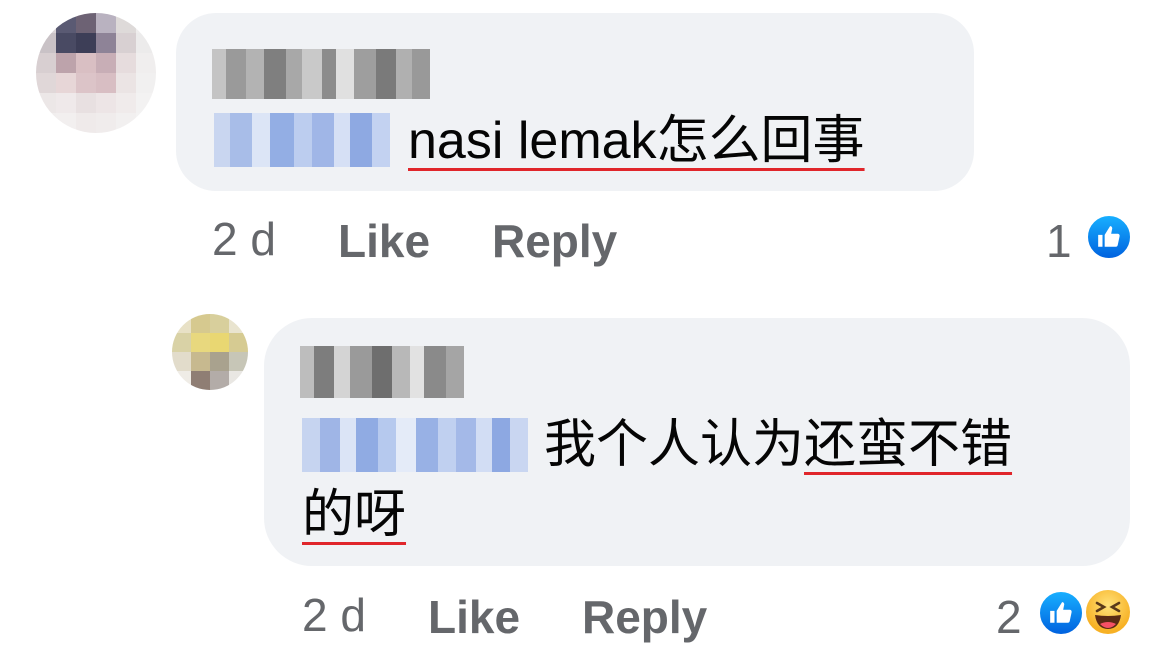 The height and width of the screenshot is (656, 1170). Describe the element at coordinates (96, 73) in the screenshot. I see `commenter-avatar` at that location.